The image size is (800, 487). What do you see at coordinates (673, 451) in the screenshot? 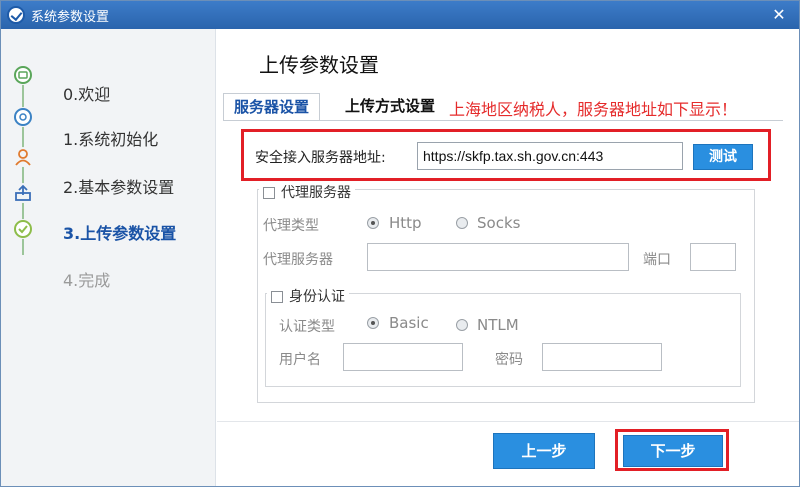
I see `next-step-button: 下一步` at bounding box center [673, 451].